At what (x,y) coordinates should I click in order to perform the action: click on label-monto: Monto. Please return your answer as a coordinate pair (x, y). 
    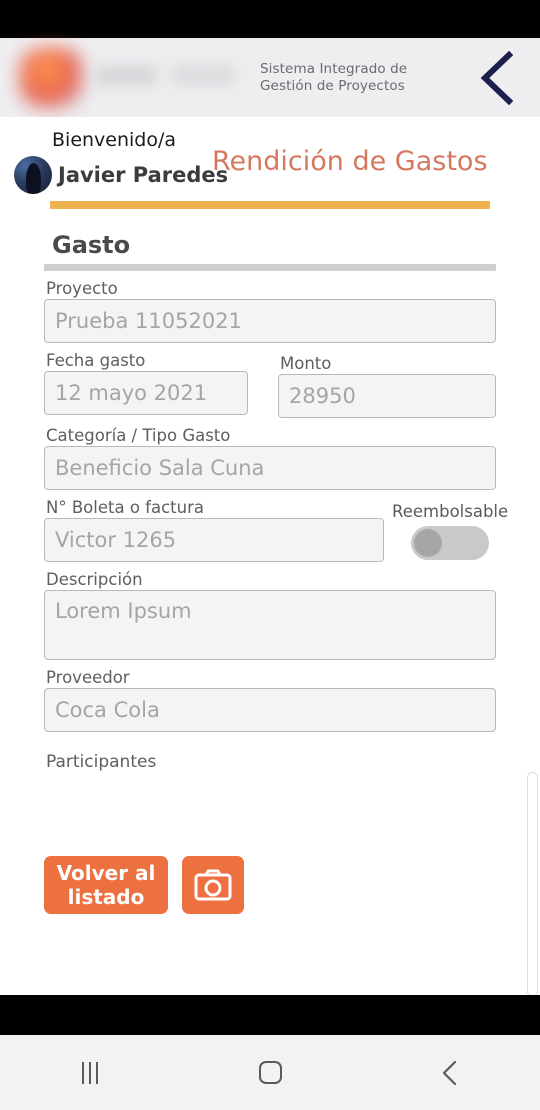
    Looking at the image, I should click on (306, 363).